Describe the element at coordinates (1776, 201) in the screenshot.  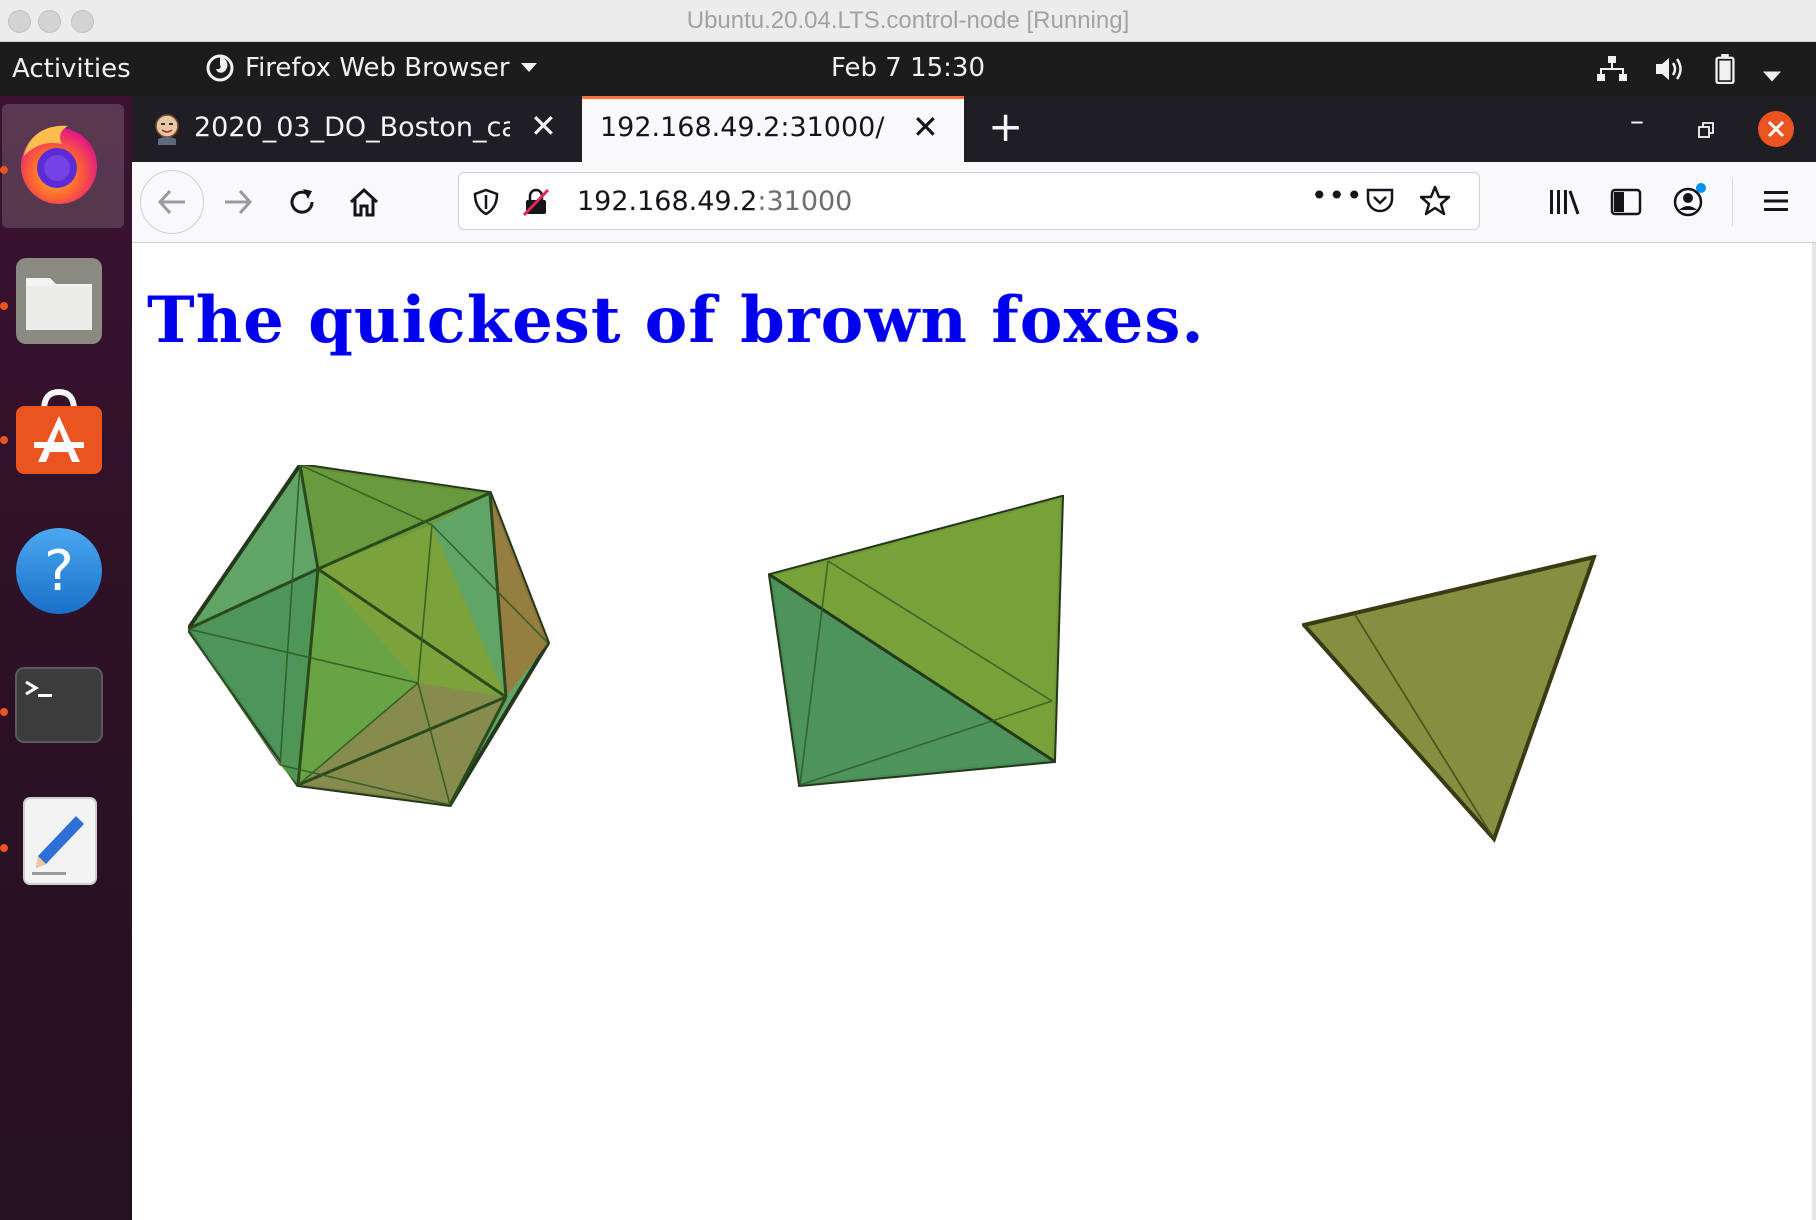
I see `hamburger-menu-icon` at that location.